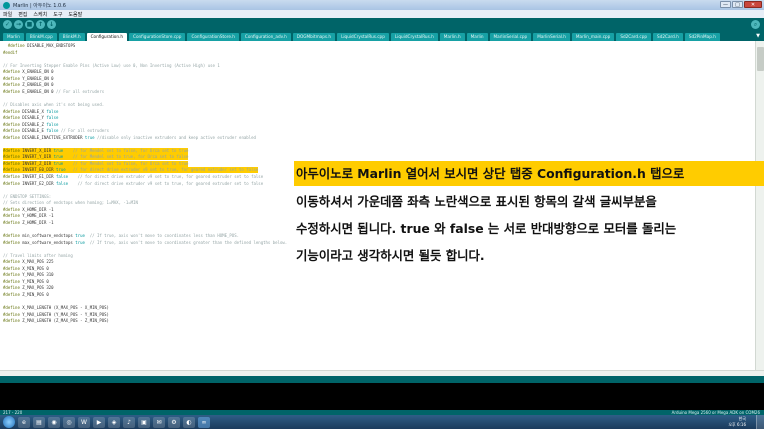 The image size is (764, 429). What do you see at coordinates (31, 111) in the screenshot?
I see `code-line: #define DISABLE_X false` at bounding box center [31, 111].